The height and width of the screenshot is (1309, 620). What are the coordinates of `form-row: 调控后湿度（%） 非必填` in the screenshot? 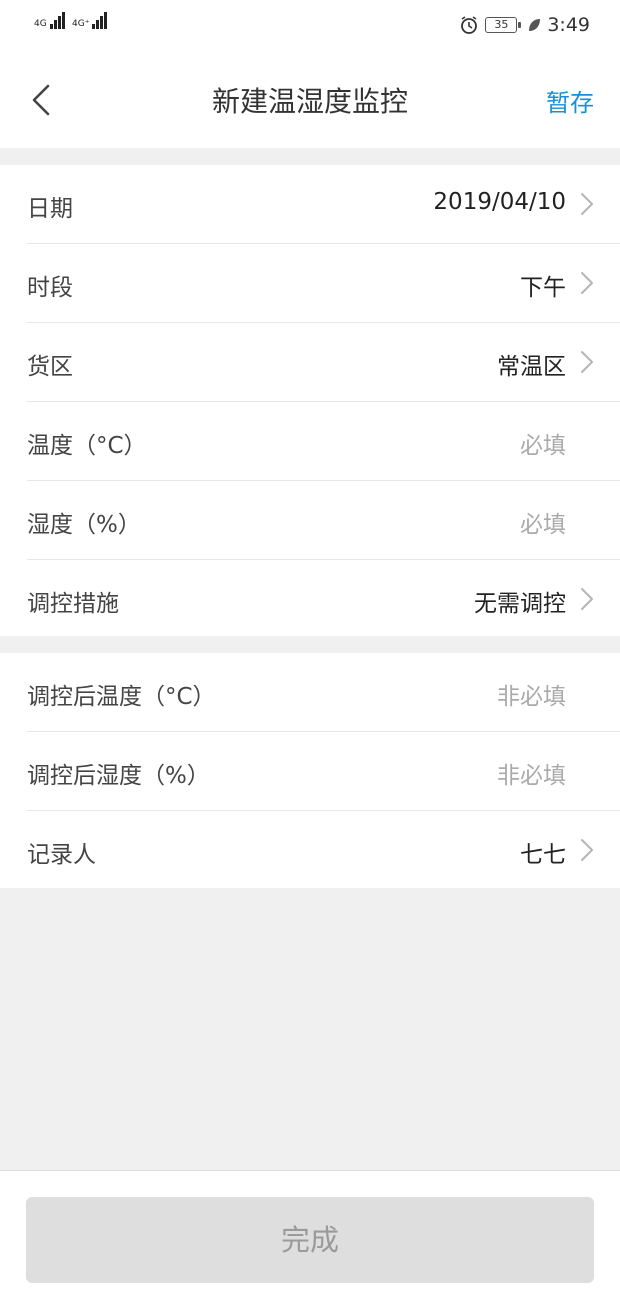 It's located at (310, 771).